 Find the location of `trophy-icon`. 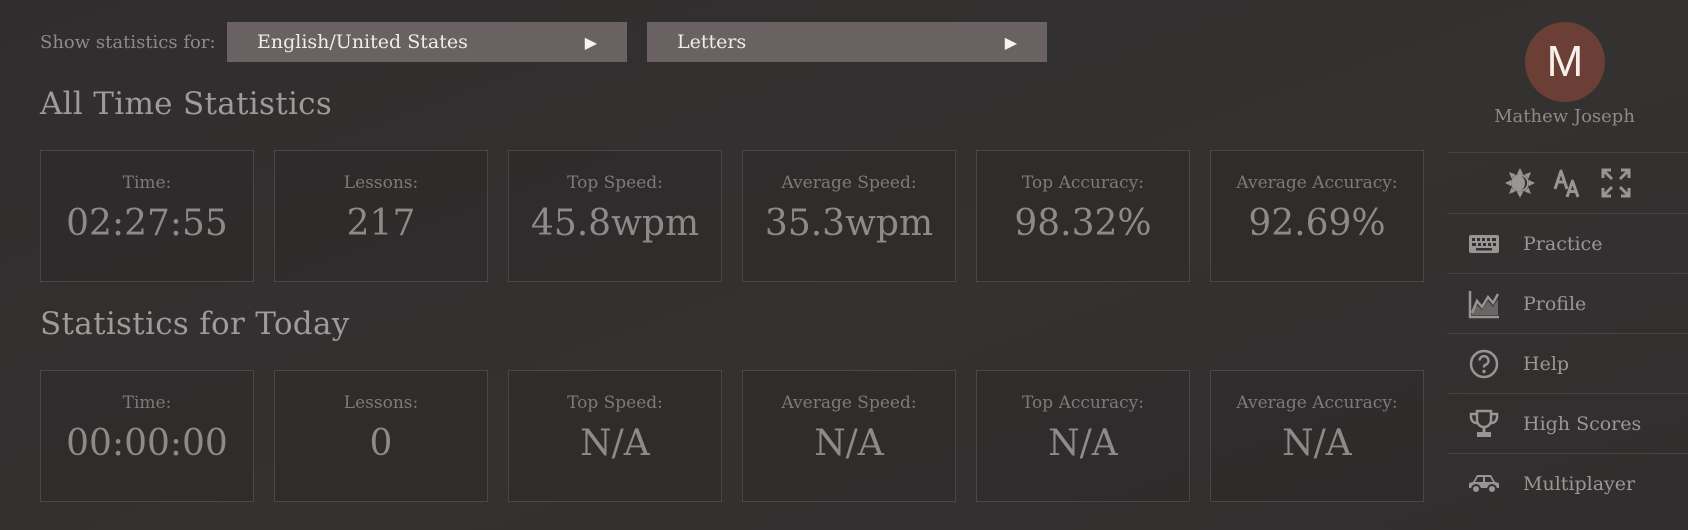

trophy-icon is located at coordinates (1484, 424).